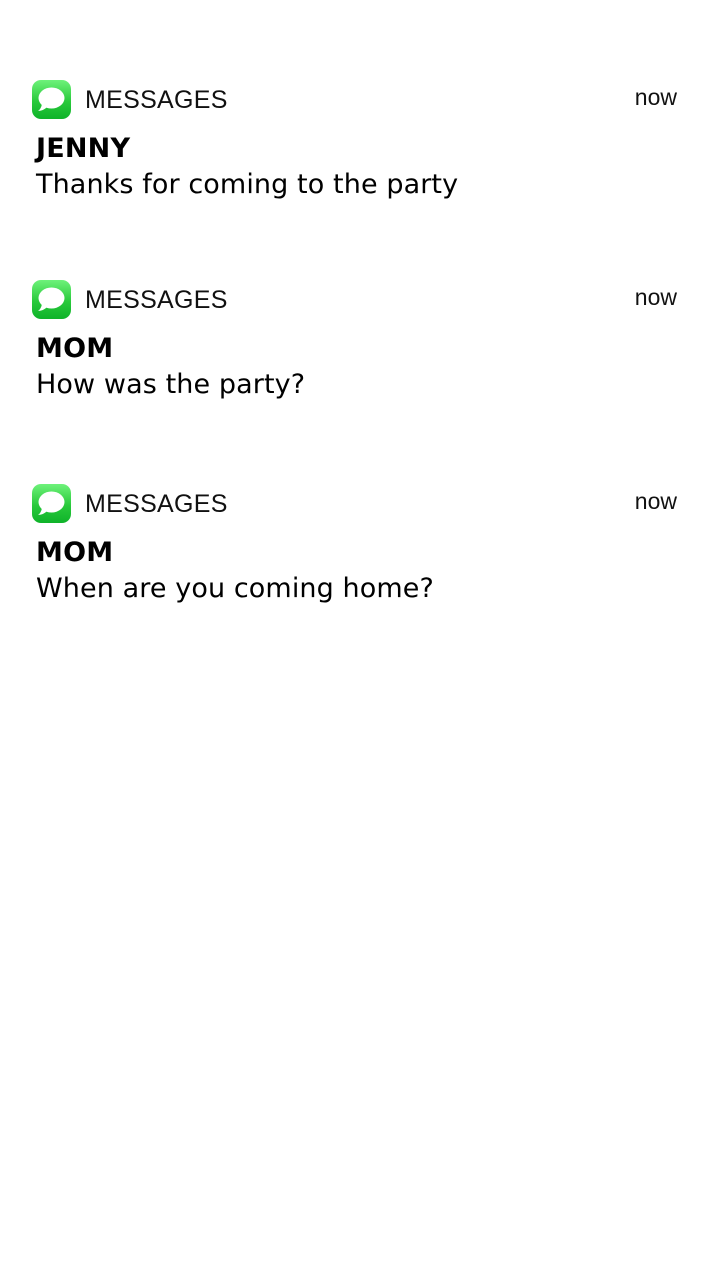 This screenshot has width=720, height=1280. I want to click on message-text: Thanks for coming to the party, so click(247, 184).